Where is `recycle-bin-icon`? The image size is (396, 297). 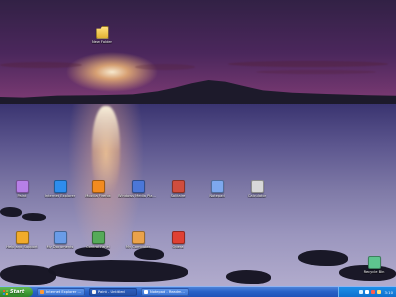
recycle-bin-icon is located at coordinates (374, 262).